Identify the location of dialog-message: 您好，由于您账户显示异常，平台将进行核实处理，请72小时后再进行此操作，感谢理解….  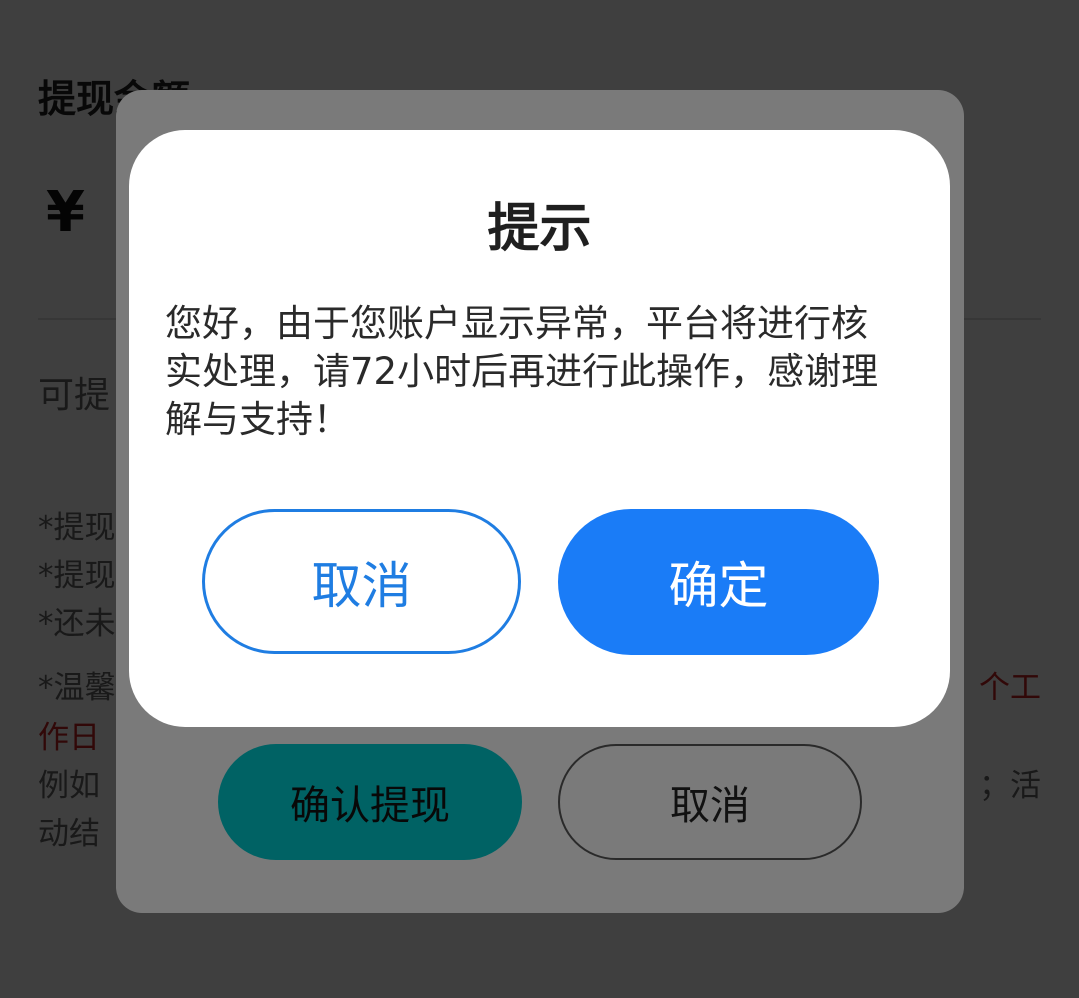
(522, 371).